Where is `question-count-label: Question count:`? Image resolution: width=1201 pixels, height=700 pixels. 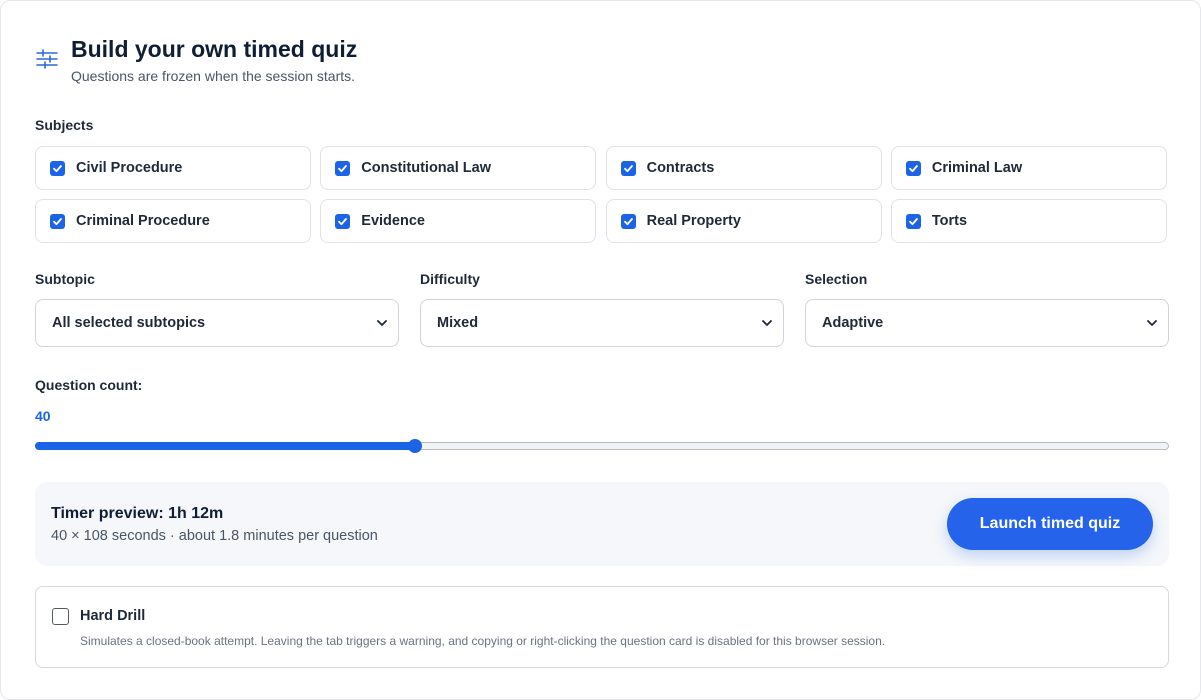
question-count-label: Question count: is located at coordinates (89, 385).